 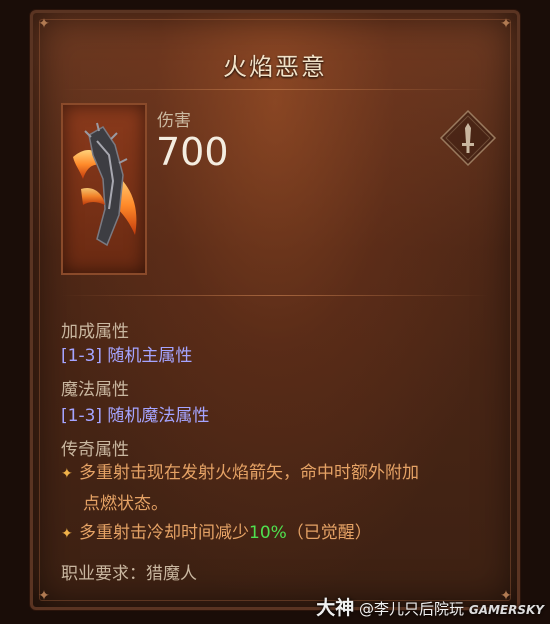 I want to click on legendary-affix-2-value: 10%, so click(x=268, y=533).